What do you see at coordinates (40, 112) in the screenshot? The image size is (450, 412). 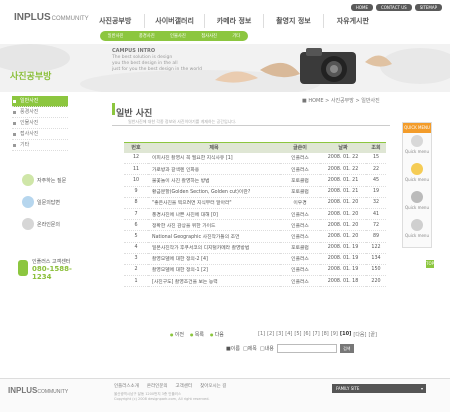 I see `sidebar-item-landscape: 풍경사진` at bounding box center [40, 112].